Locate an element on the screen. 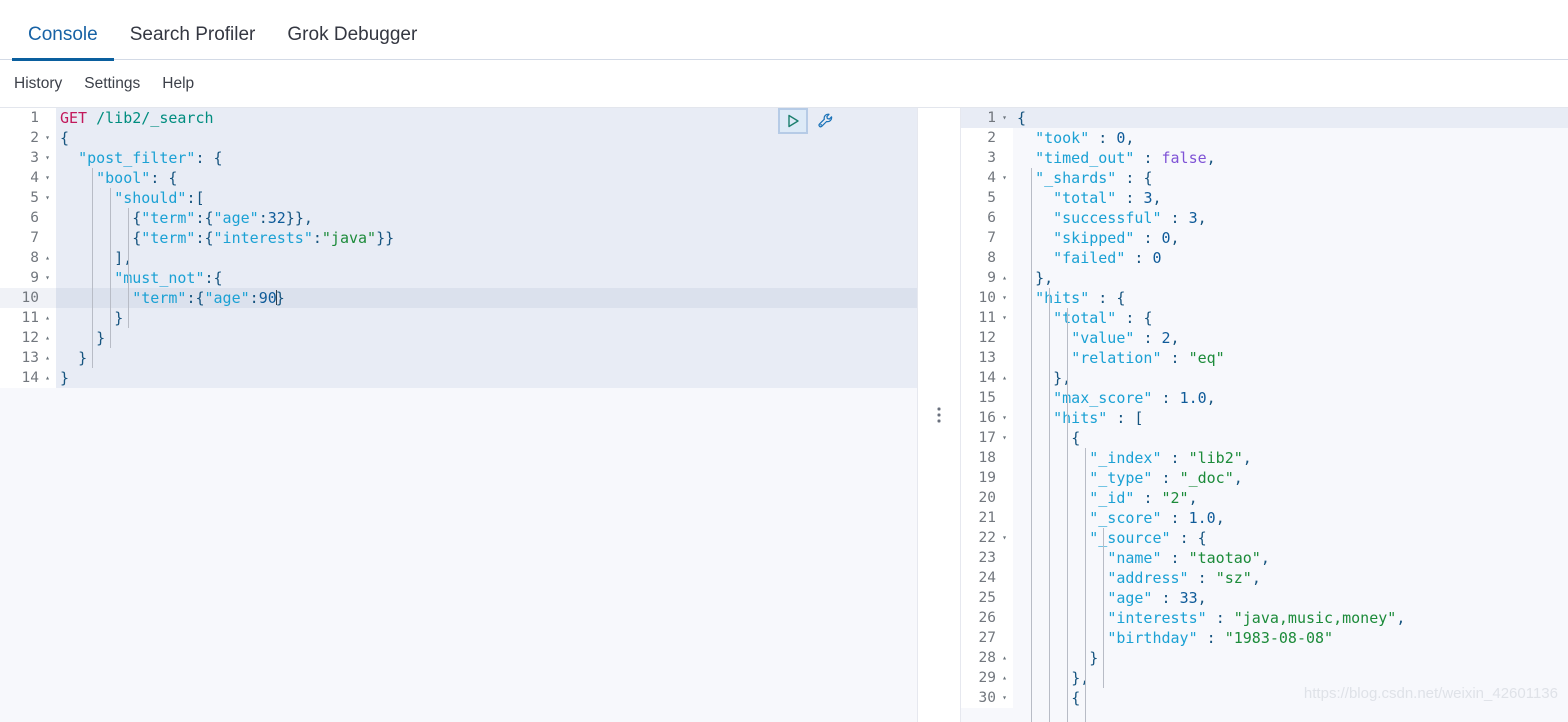  code-line: 7 "skipped" : 0, is located at coordinates (1264, 238).